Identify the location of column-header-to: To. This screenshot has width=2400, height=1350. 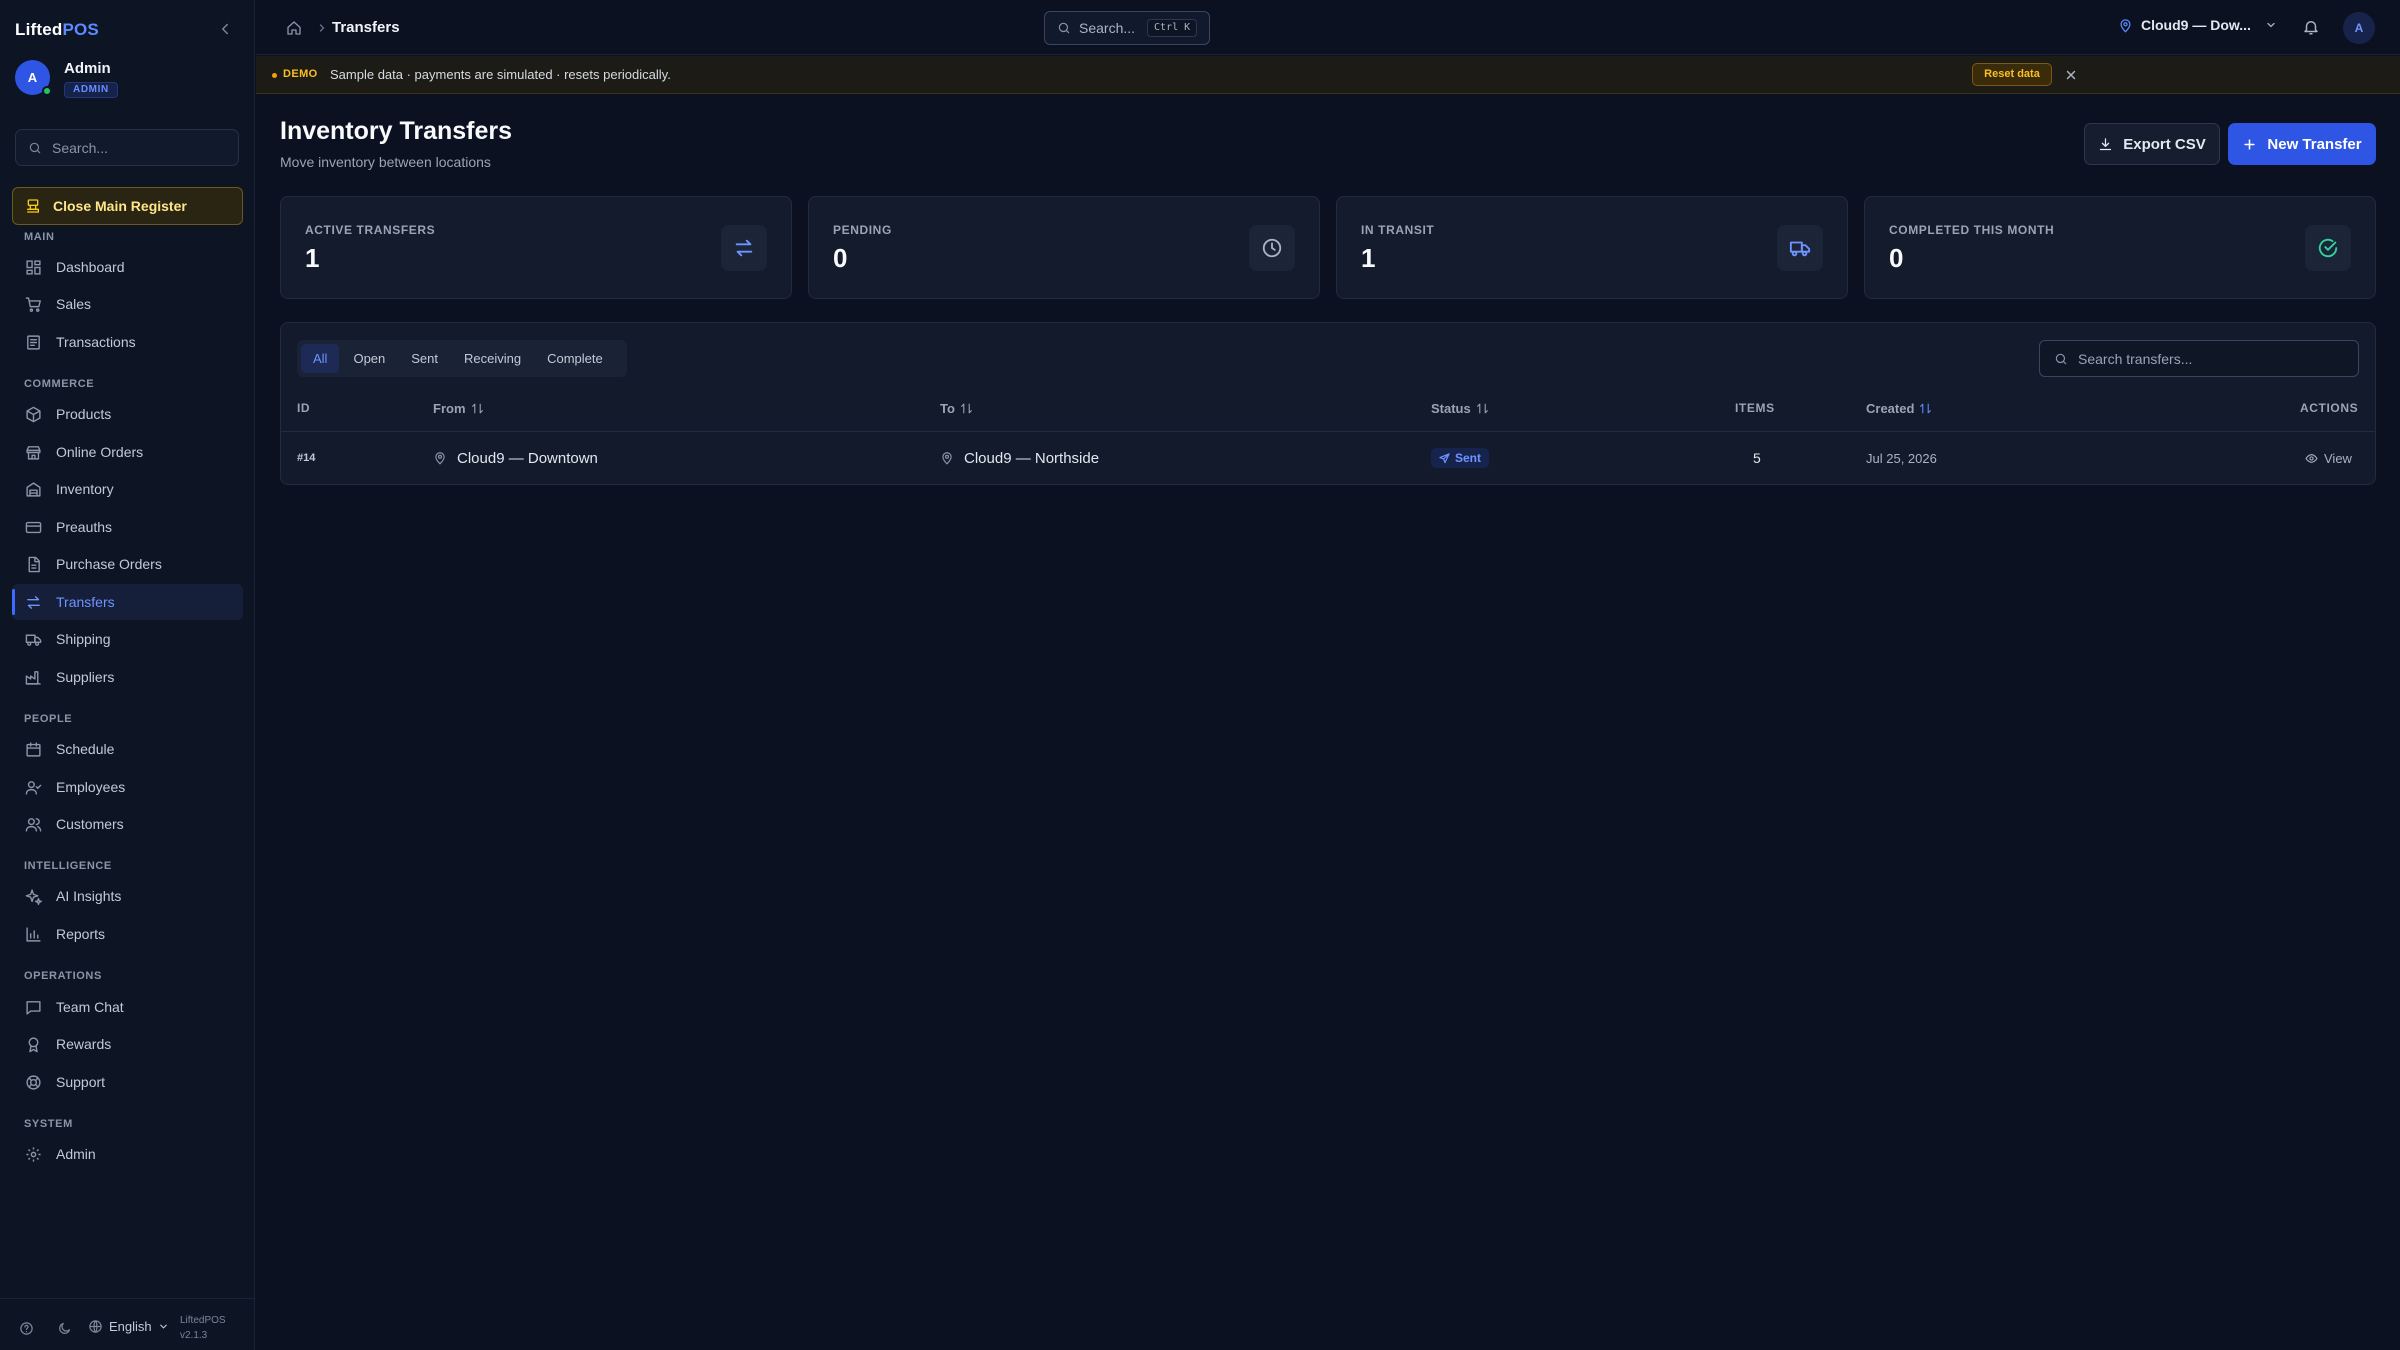
(956, 408).